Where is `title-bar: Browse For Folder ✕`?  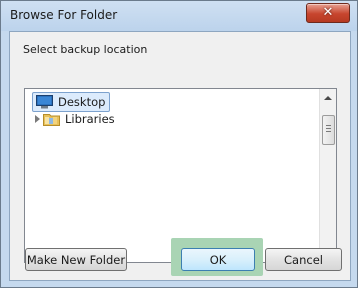 title-bar: Browse For Folder ✕ is located at coordinates (179, 16).